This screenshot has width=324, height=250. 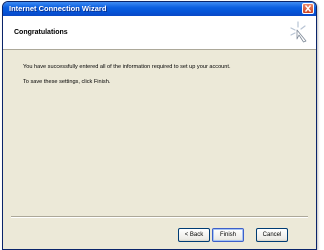 I want to click on close-button, so click(x=308, y=8).